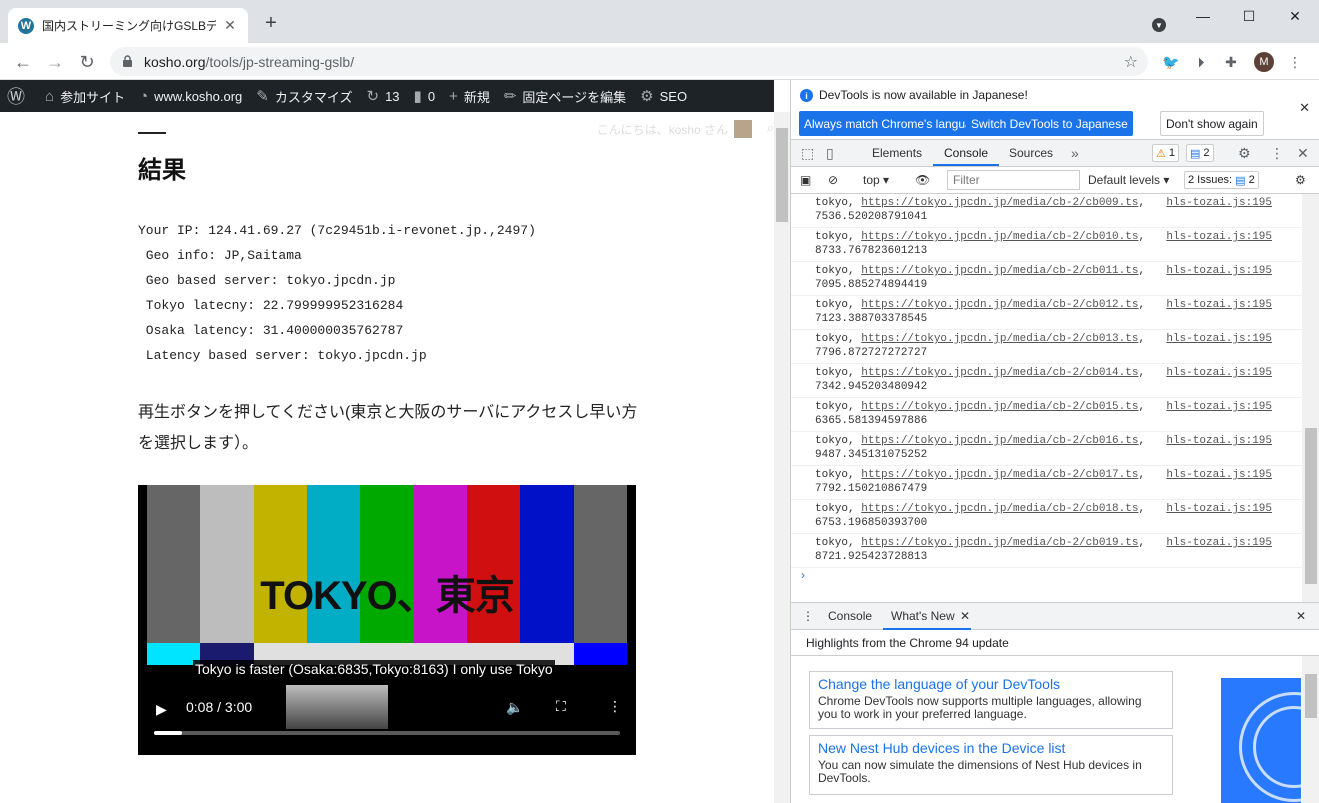 The height and width of the screenshot is (803, 1319). Describe the element at coordinates (770, 128) in the screenshot. I see `search-icon: ⌕` at that location.